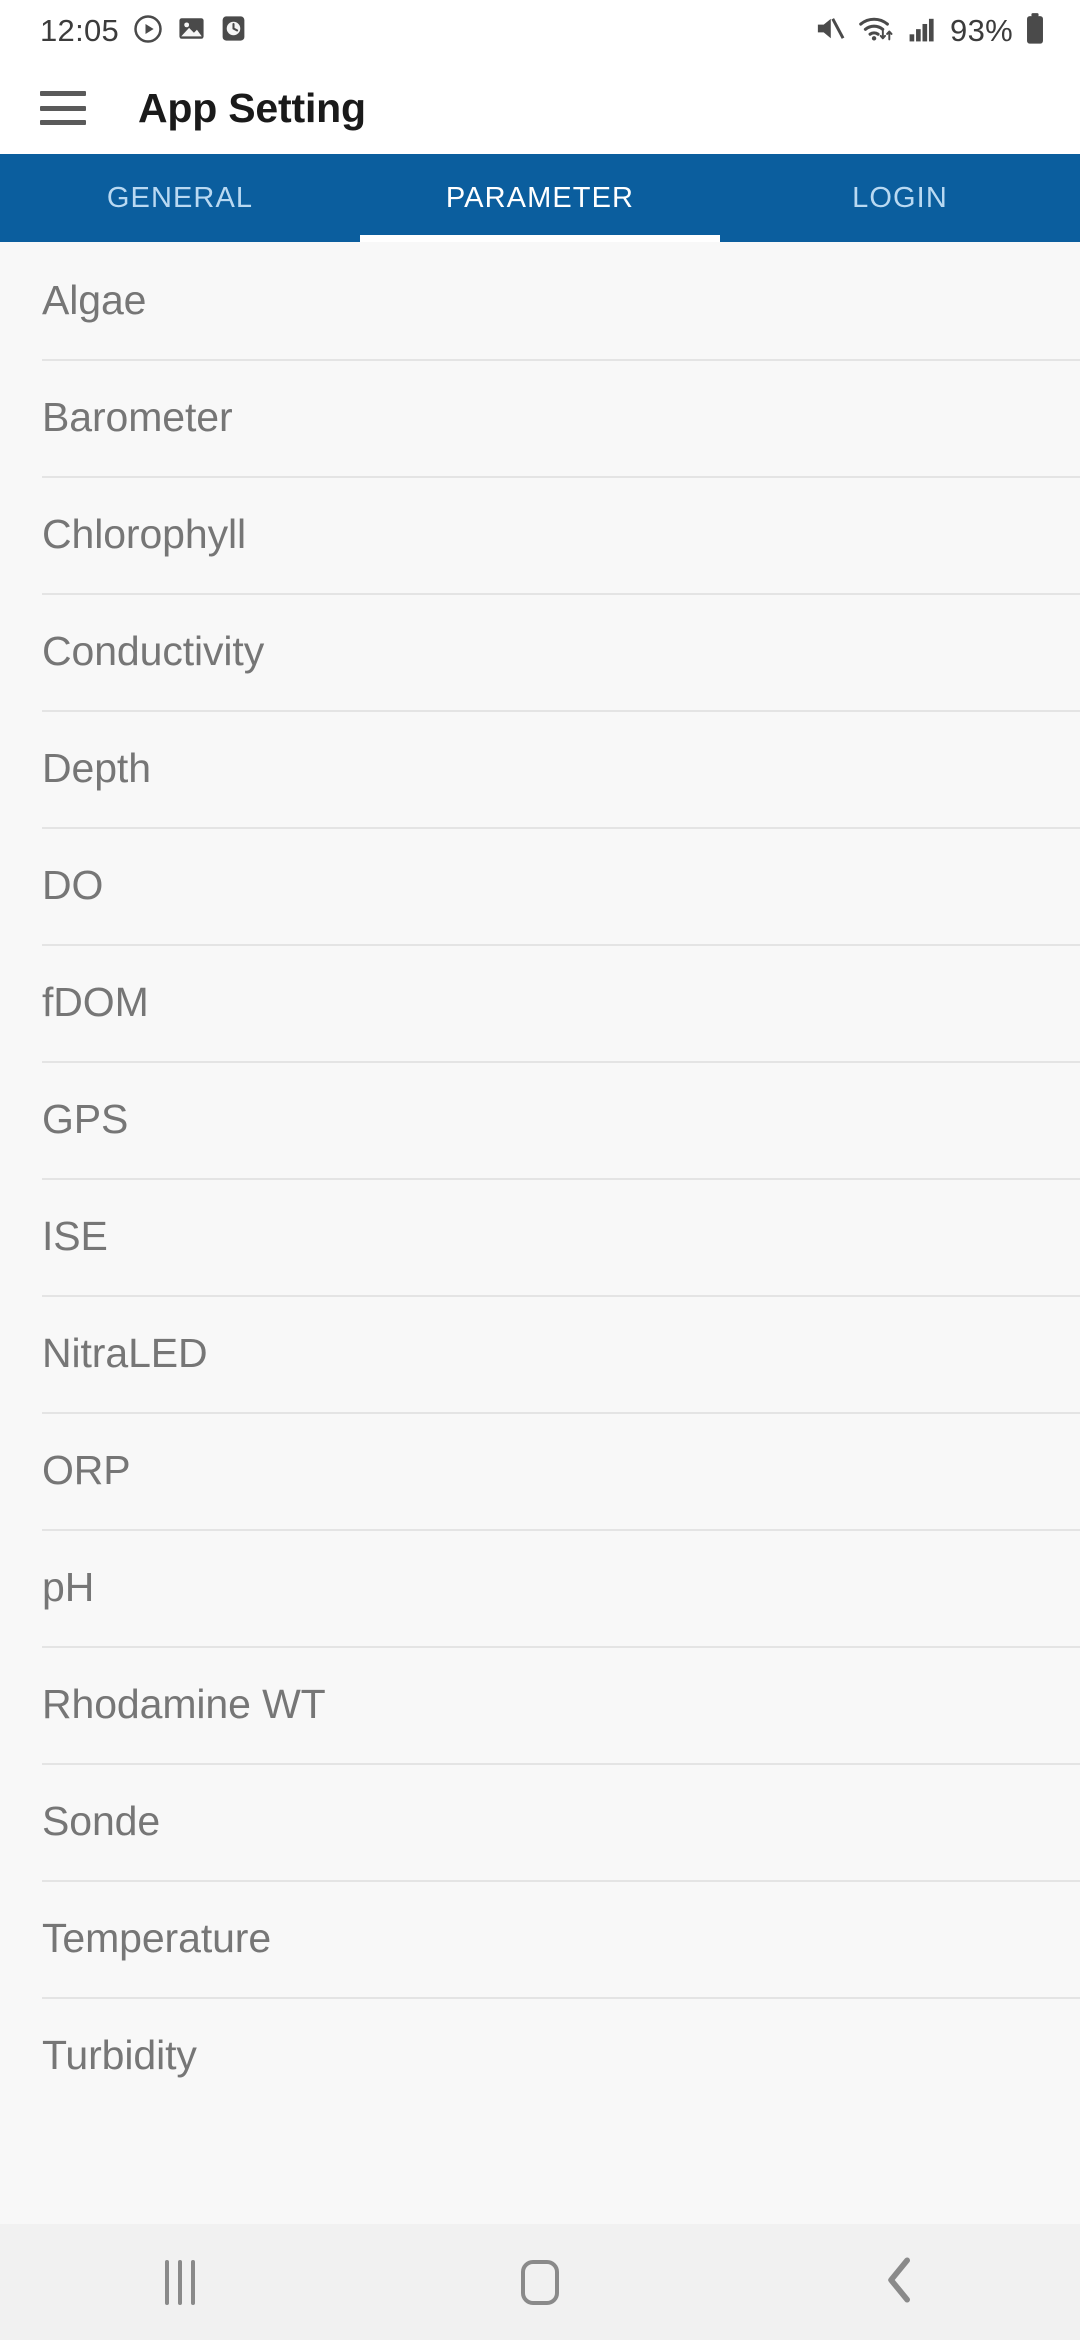 The height and width of the screenshot is (2340, 1080). Describe the element at coordinates (137, 417) in the screenshot. I see `list-item-label: Barometer` at that location.